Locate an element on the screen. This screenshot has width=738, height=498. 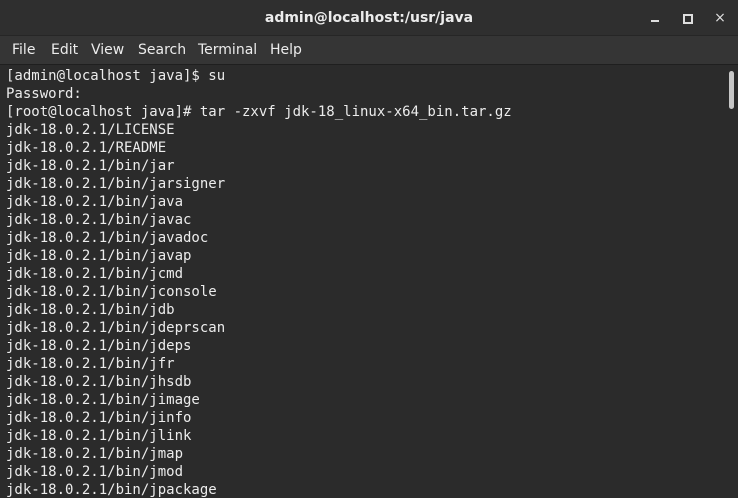
close-button: × is located at coordinates (720, 18).